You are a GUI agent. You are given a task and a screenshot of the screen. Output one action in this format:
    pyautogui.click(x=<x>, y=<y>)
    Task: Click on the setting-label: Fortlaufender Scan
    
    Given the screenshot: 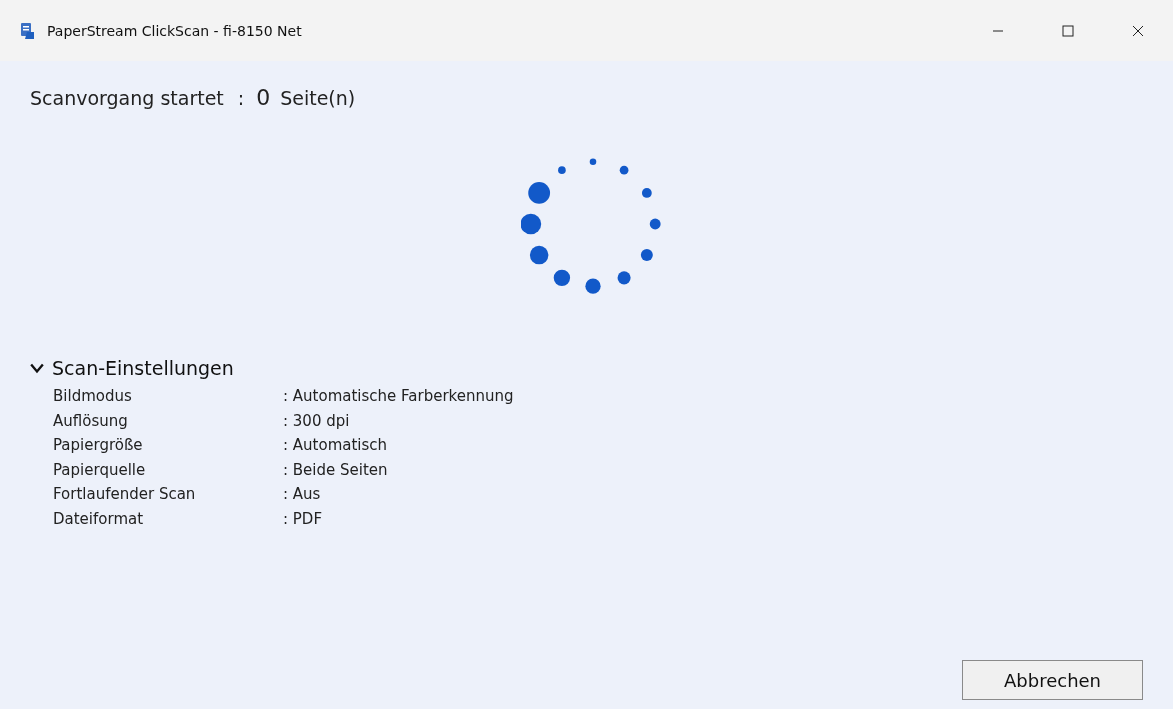 What is the action you would take?
    pyautogui.click(x=125, y=495)
    